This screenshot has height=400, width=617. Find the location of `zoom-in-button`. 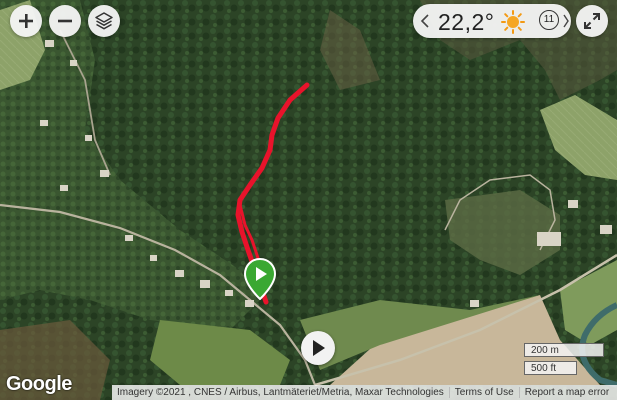

zoom-in-button is located at coordinates (26, 21).